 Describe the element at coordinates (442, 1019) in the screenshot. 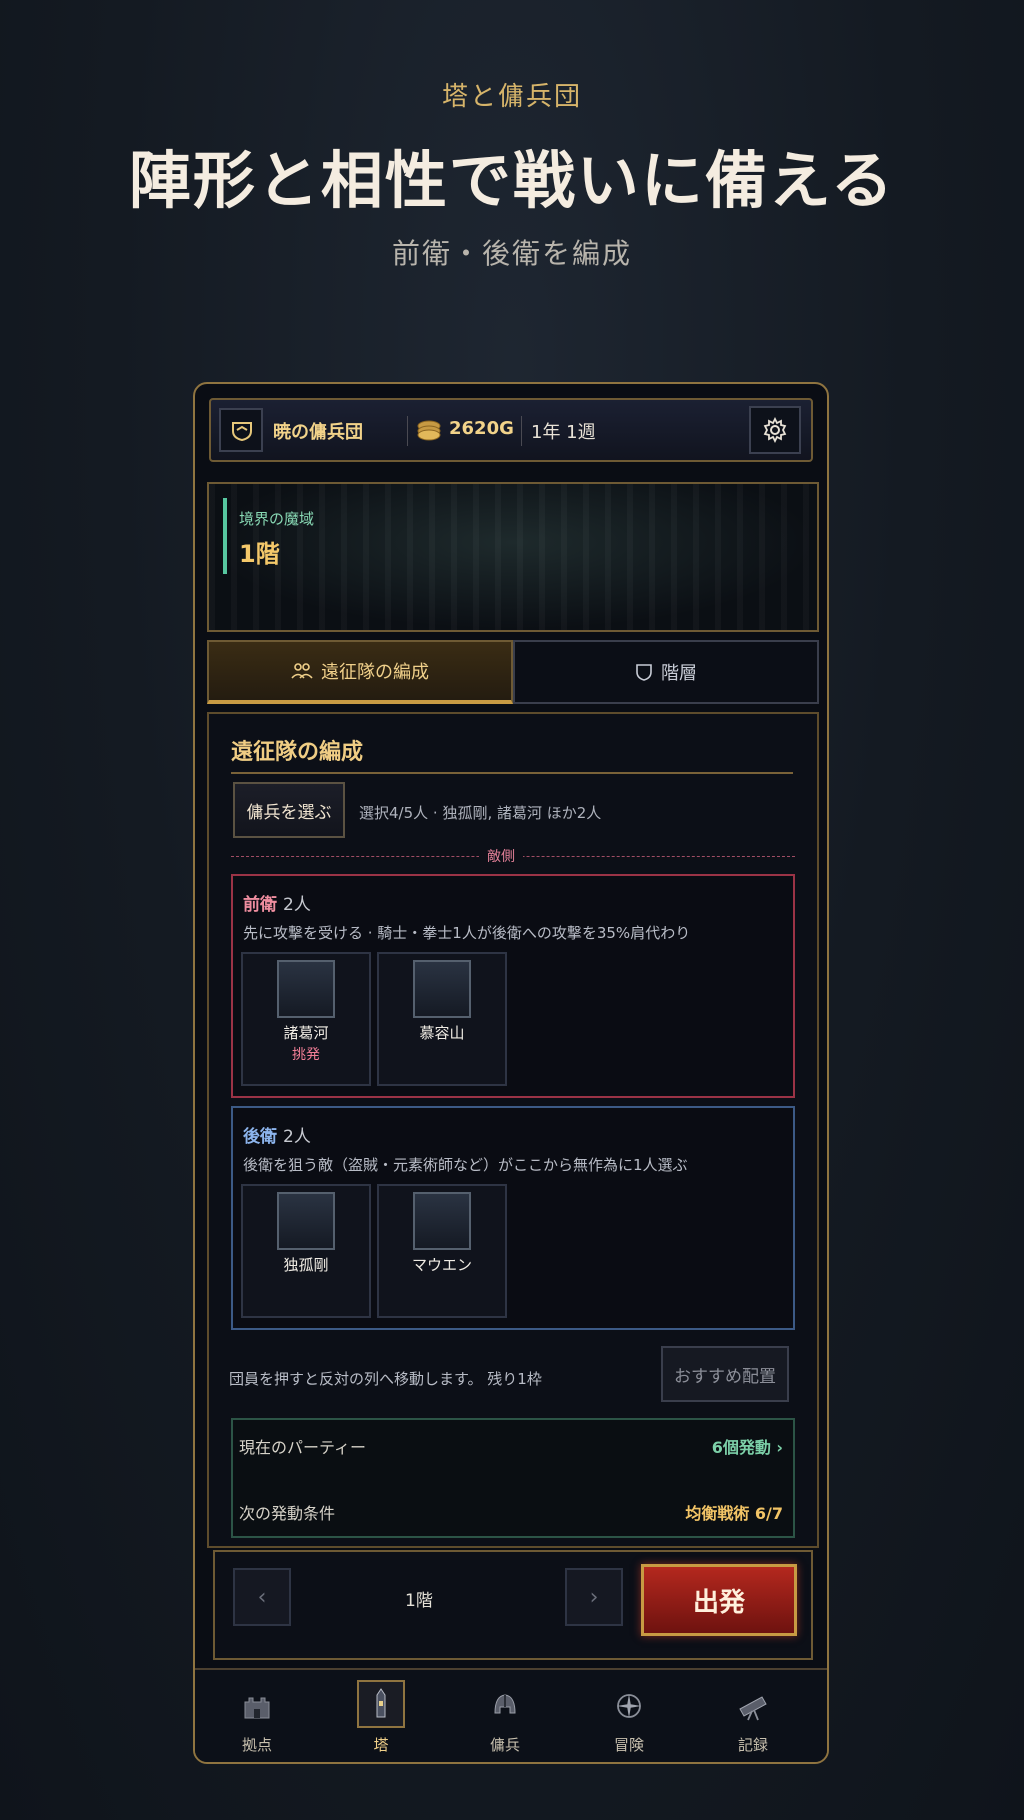

I see `unit-card: 慕容山` at that location.